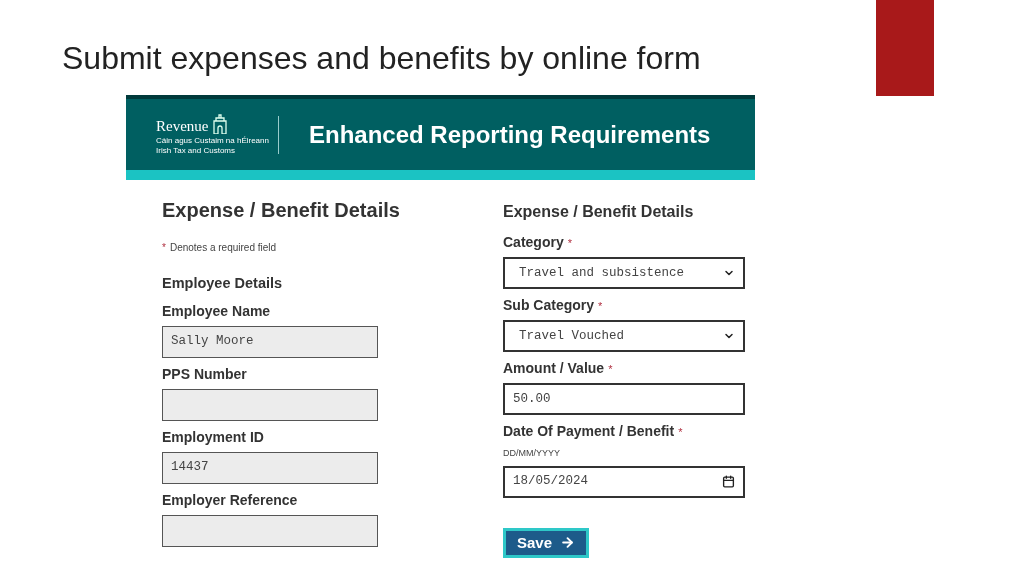 The width and height of the screenshot is (1024, 576). Describe the element at coordinates (220, 123) in the screenshot. I see `building-icon` at that location.